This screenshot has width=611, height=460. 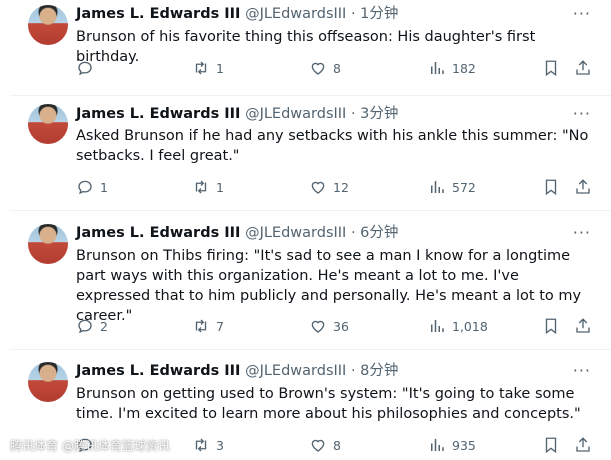 What do you see at coordinates (220, 326) in the screenshot?
I see `retweet-count: 7` at bounding box center [220, 326].